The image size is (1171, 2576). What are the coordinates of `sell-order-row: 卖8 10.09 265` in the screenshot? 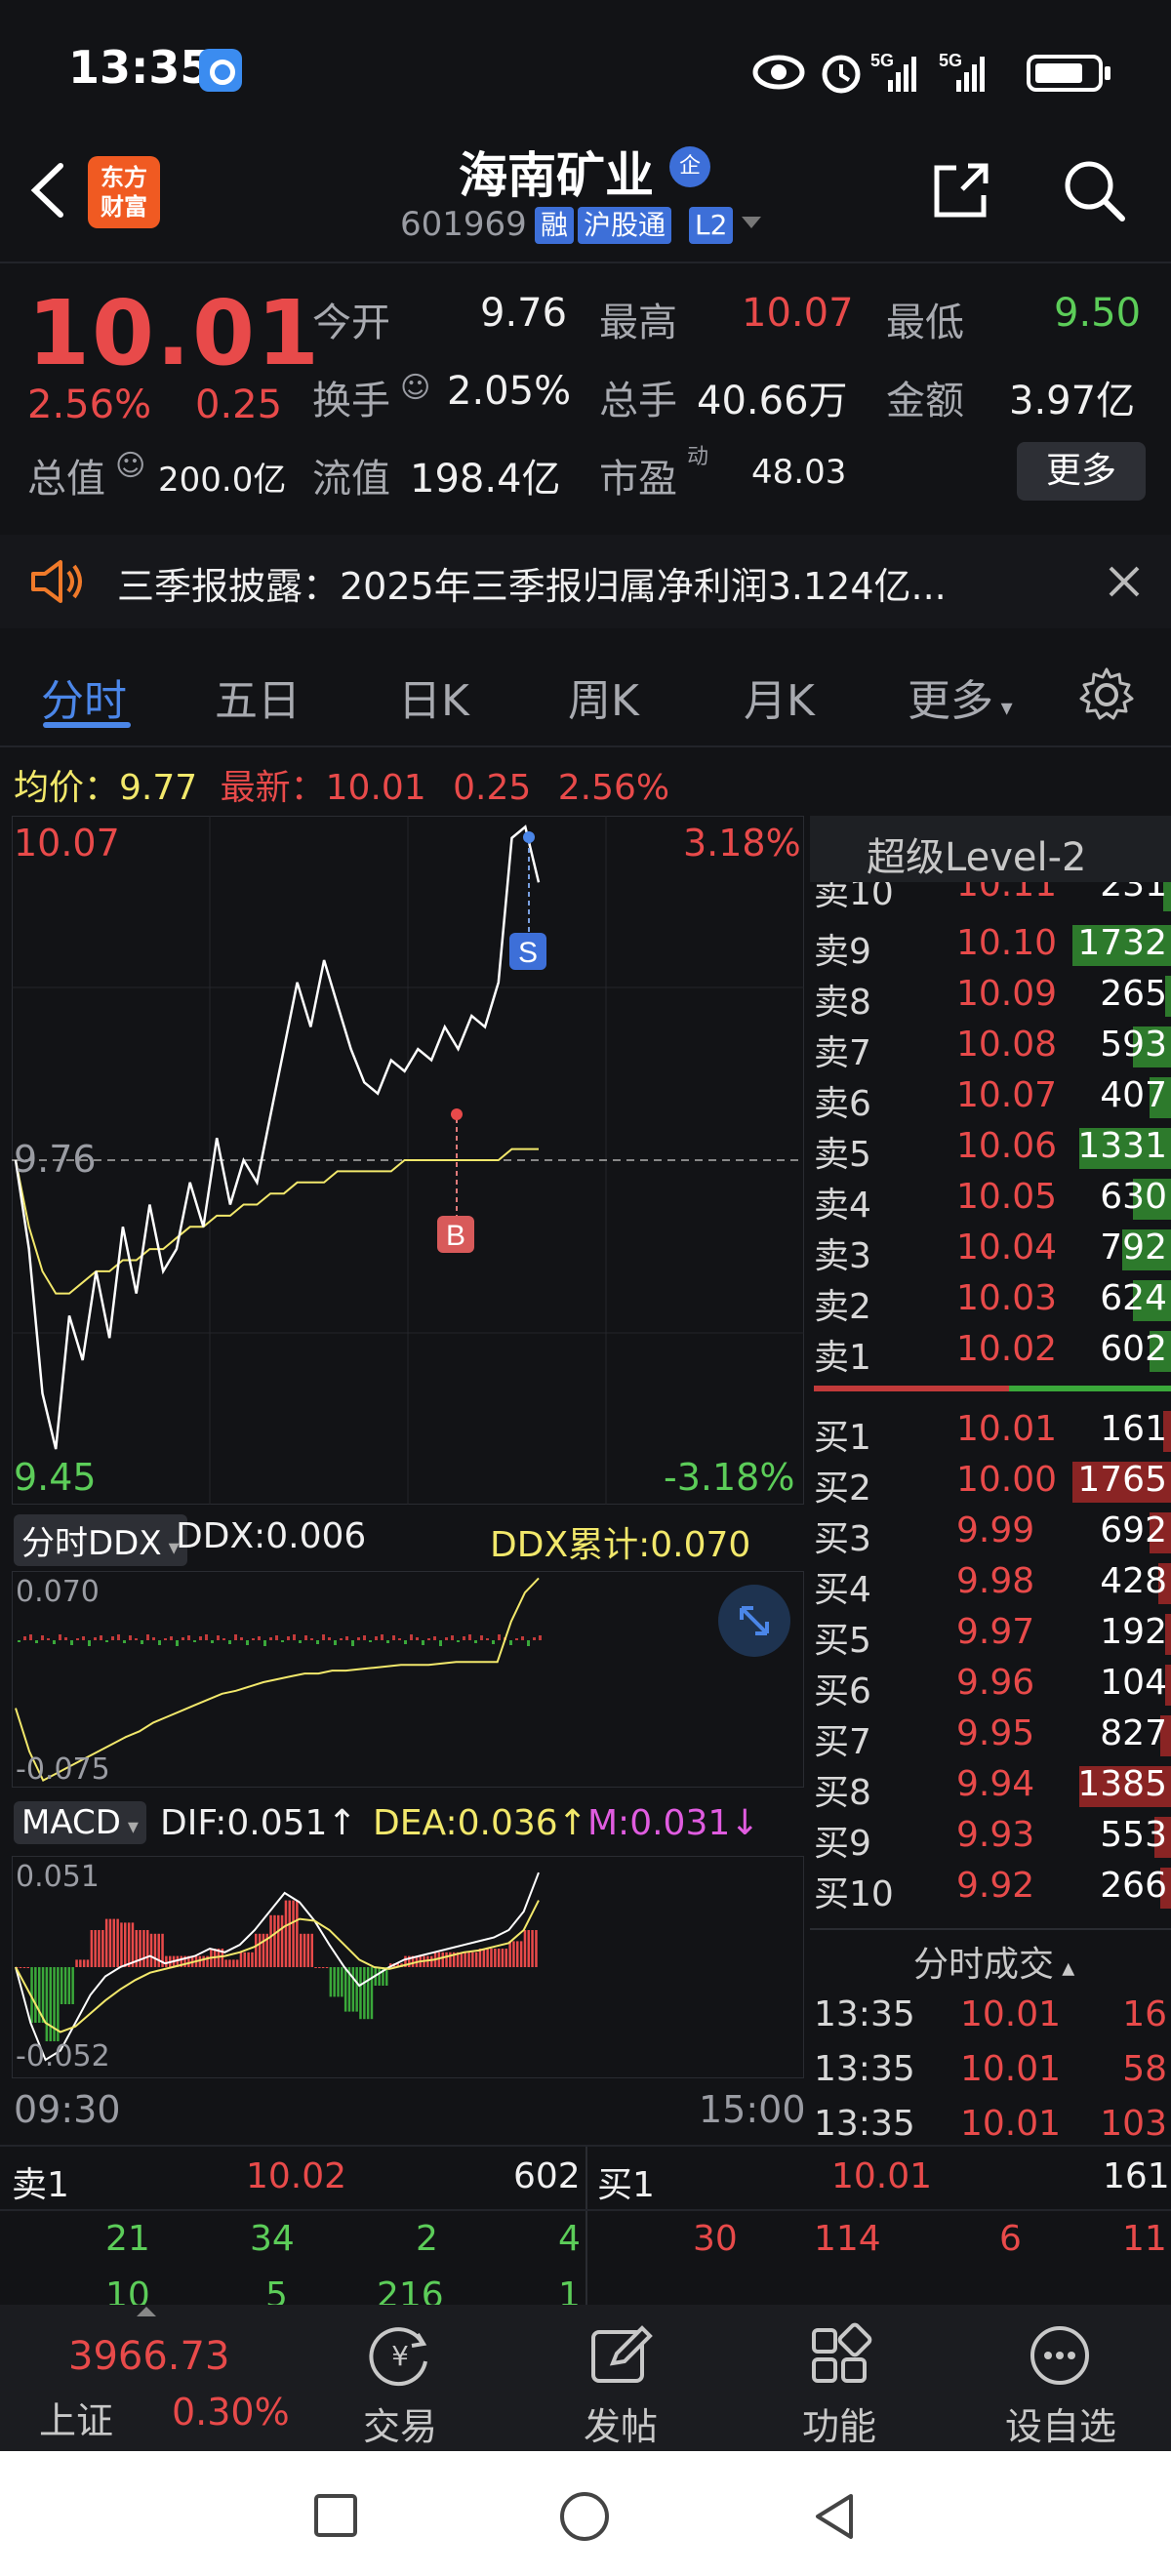 It's located at (992, 996).